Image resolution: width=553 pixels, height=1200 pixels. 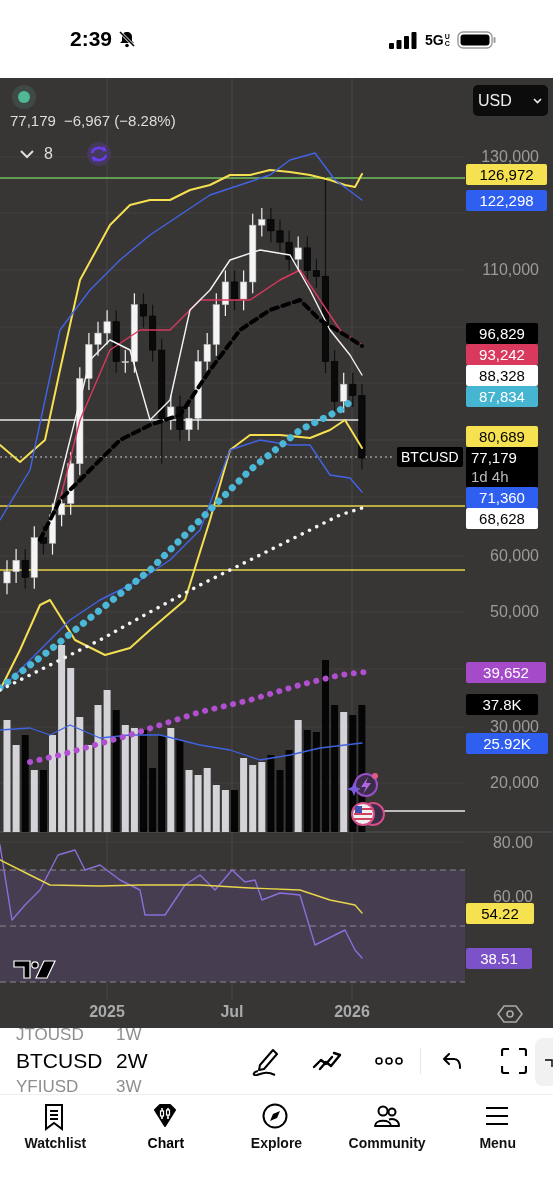 I want to click on corner-icon, so click(x=549, y=1062).